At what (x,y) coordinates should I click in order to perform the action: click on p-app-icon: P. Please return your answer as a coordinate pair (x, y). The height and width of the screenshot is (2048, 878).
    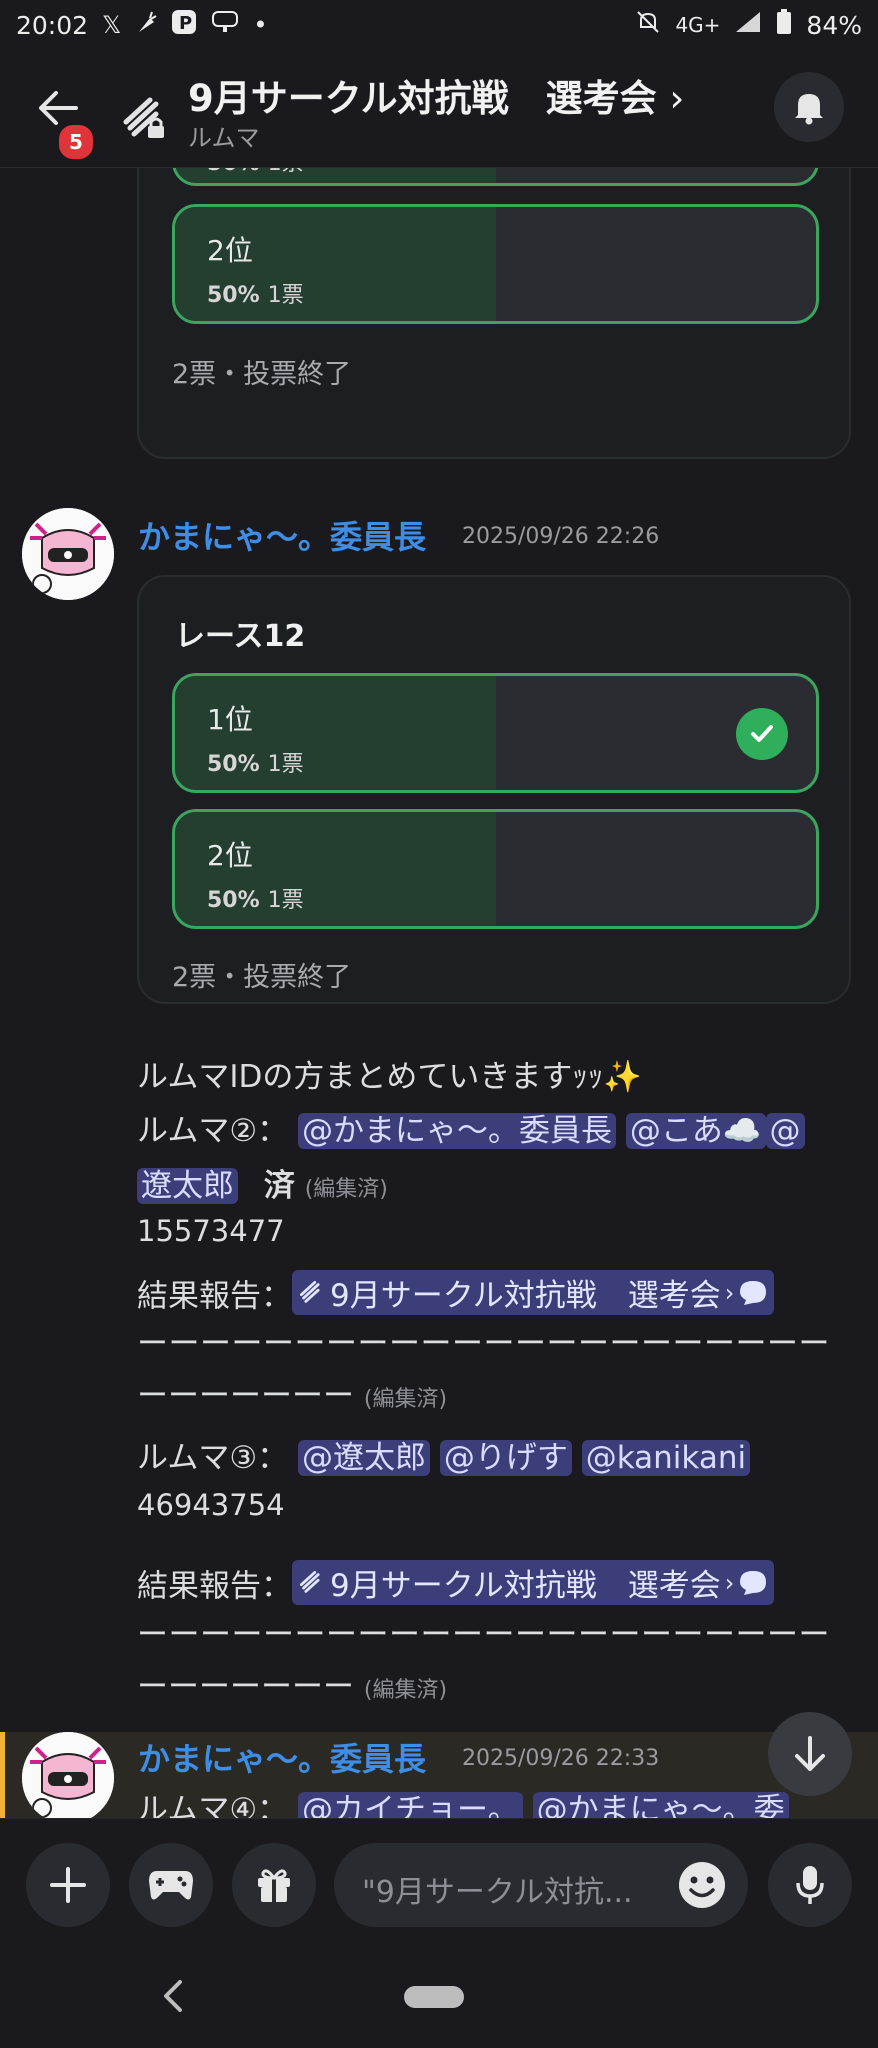
    Looking at the image, I should click on (184, 25).